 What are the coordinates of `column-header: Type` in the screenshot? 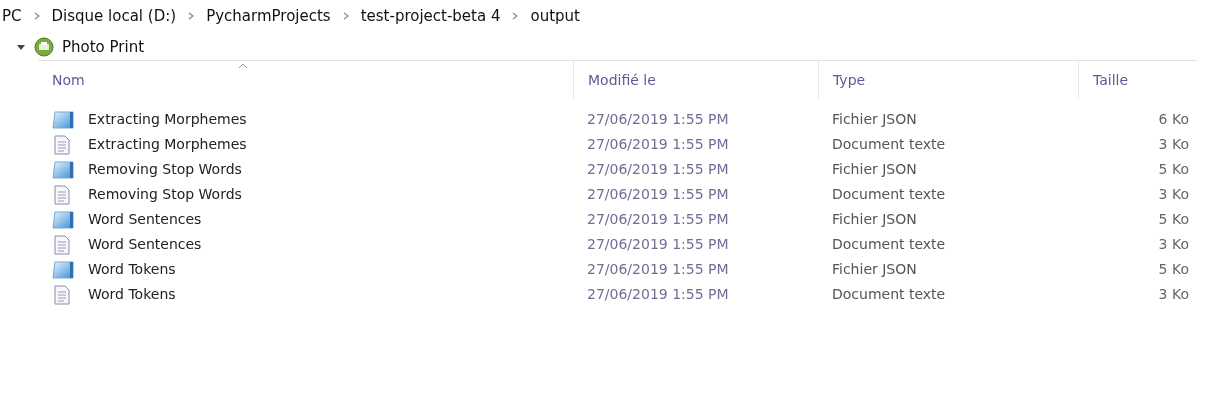 It's located at (849, 80).